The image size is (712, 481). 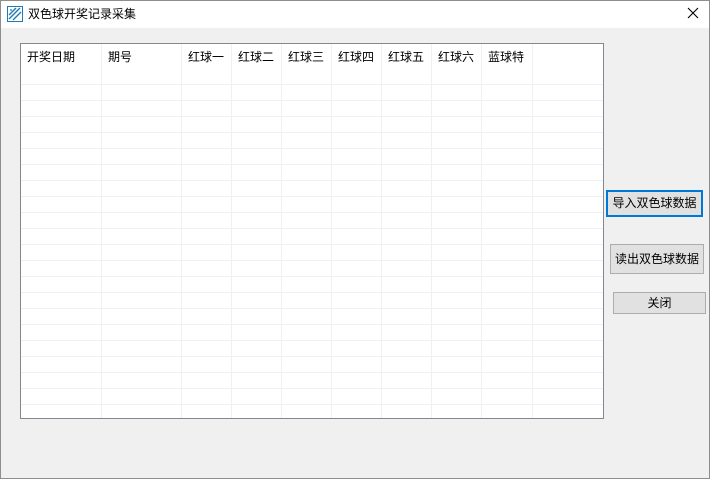 I want to click on column-header-draw-date: 开奖日期, so click(x=61, y=57).